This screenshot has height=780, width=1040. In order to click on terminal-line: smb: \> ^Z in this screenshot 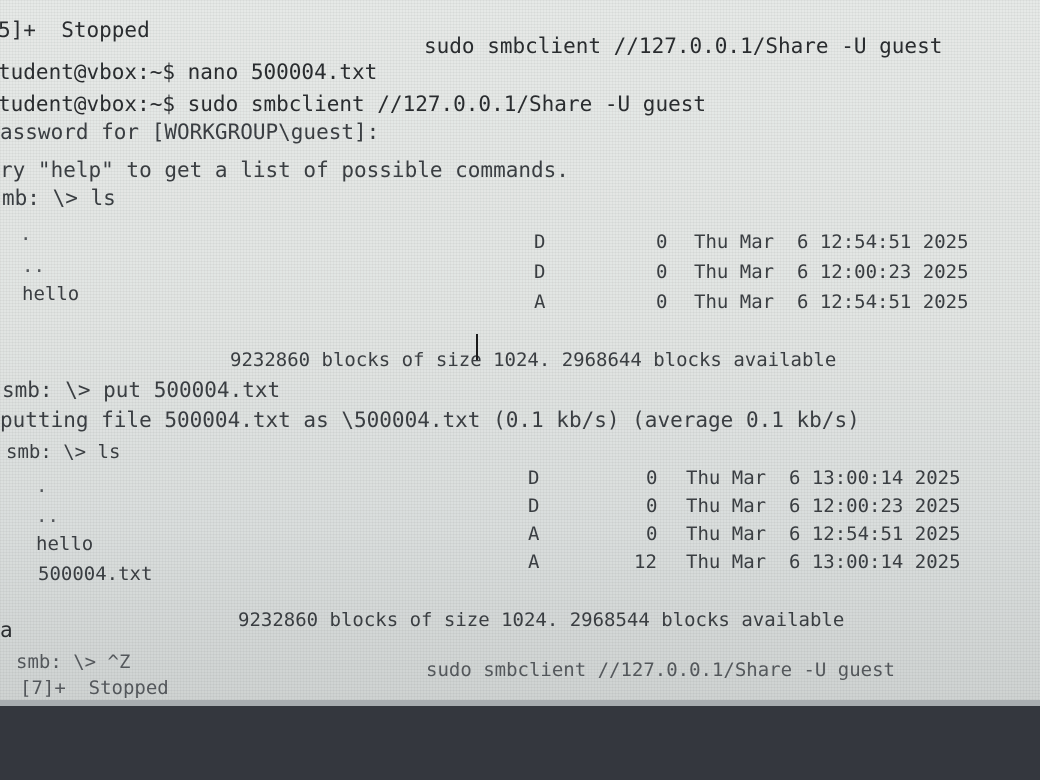, I will do `click(73, 662)`.